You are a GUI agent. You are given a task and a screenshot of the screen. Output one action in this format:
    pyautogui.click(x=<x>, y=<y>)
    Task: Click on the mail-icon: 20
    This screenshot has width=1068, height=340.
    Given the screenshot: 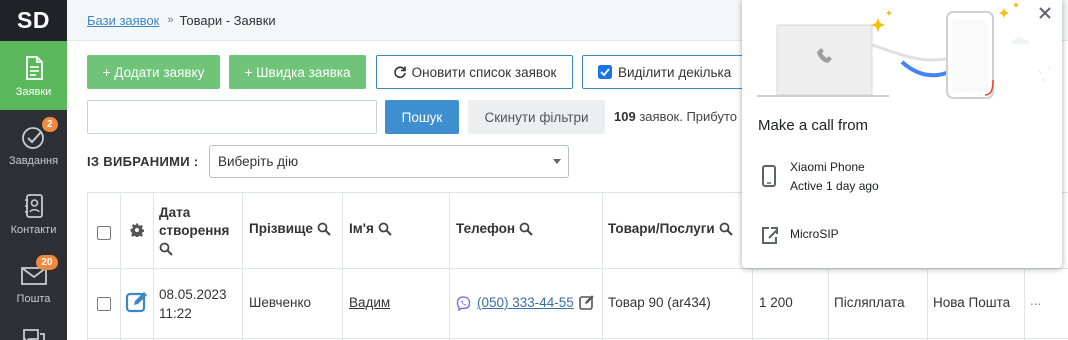 What is the action you would take?
    pyautogui.click(x=39, y=271)
    